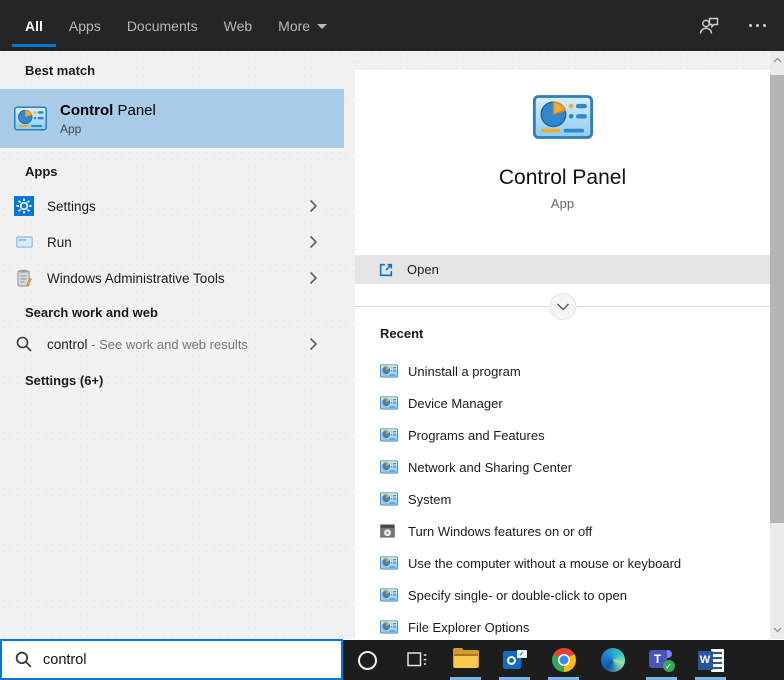 The height and width of the screenshot is (680, 784). I want to click on recent-item-uninstall-a-program: Uninstall a program, so click(562, 371).